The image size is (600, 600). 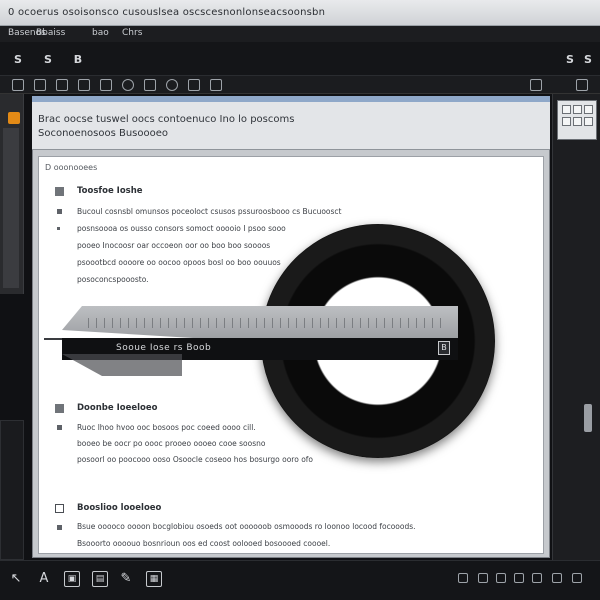 I want to click on right-dock, so click(x=576, y=329).